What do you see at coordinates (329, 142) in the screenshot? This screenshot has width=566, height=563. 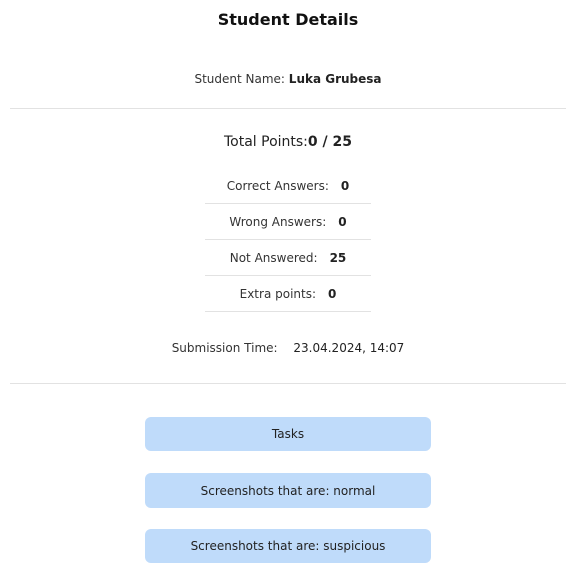 I see `total-points-value: 0 / 25` at bounding box center [329, 142].